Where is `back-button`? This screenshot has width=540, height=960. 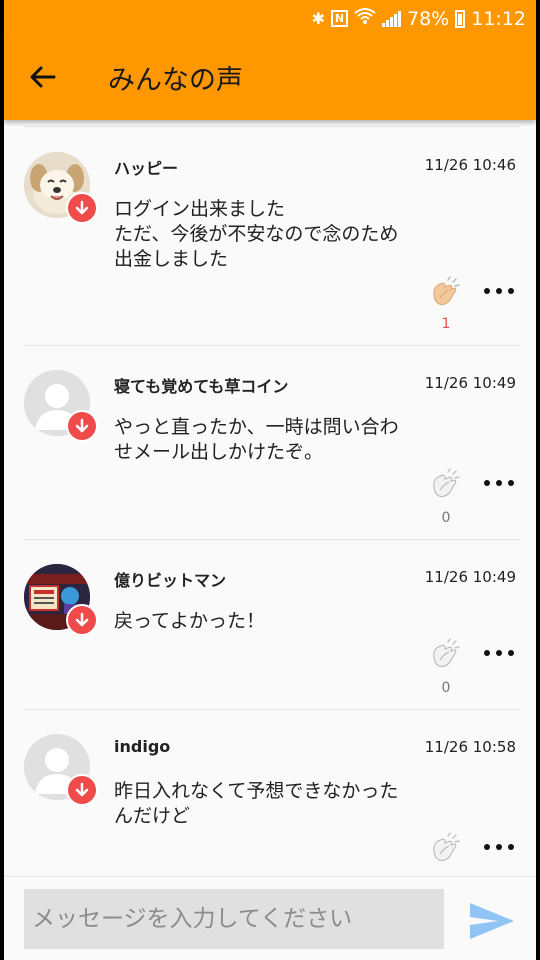 back-button is located at coordinates (43, 77).